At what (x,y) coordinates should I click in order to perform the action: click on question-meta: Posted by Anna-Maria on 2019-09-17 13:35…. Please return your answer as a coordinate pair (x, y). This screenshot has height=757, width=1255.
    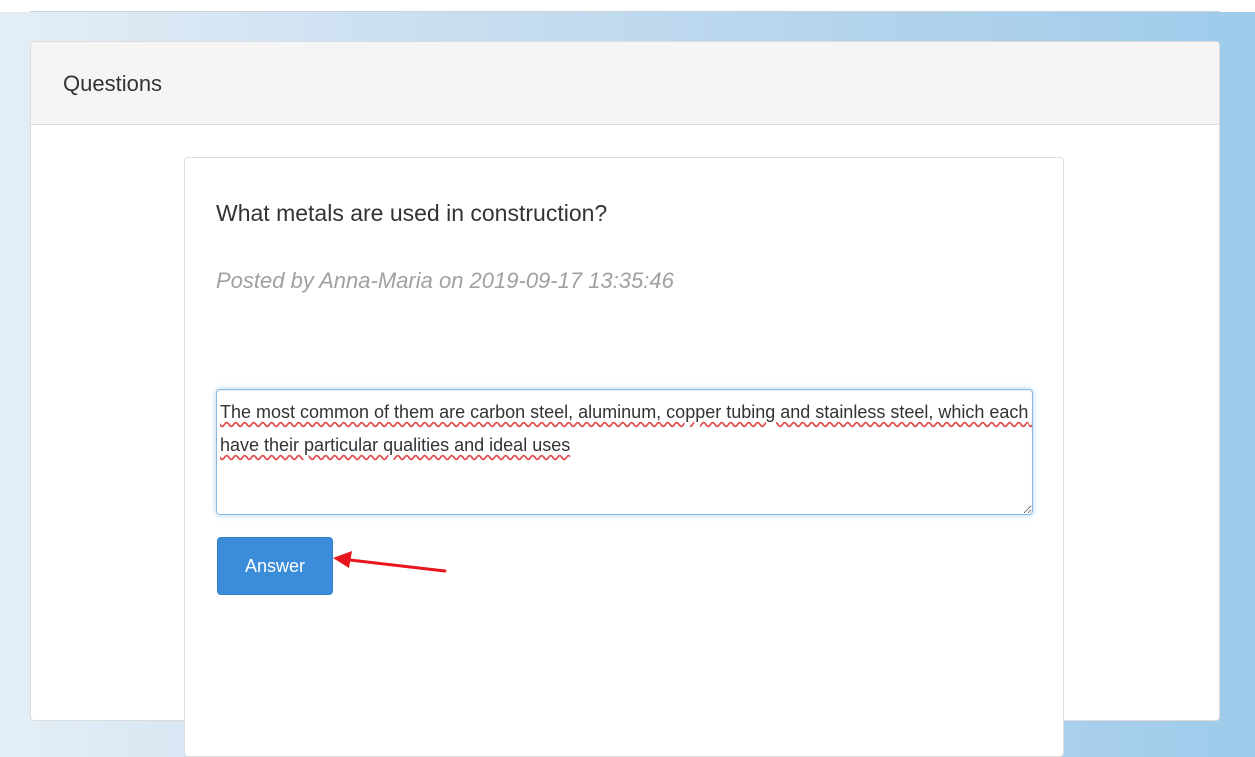
    Looking at the image, I should click on (445, 280).